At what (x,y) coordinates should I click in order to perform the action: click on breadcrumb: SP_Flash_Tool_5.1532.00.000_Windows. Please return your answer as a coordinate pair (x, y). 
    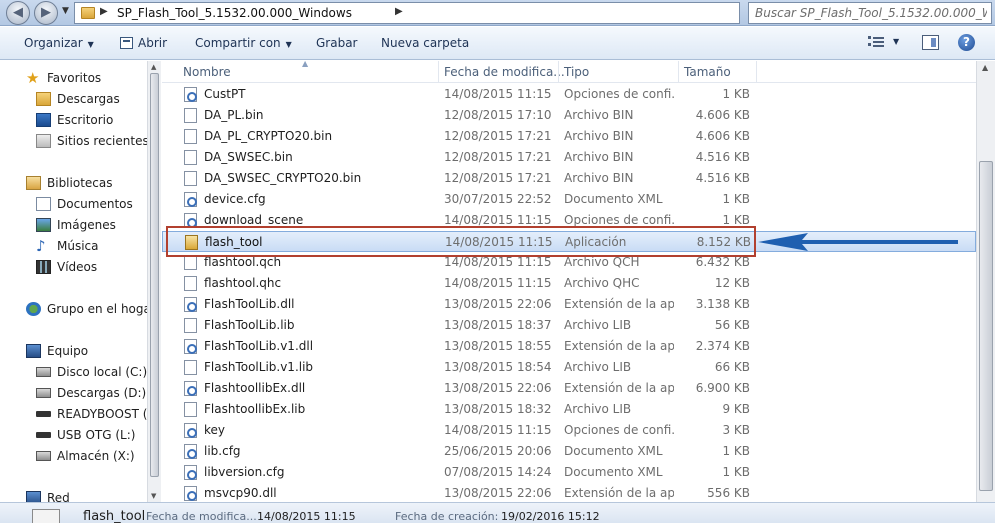
    Looking at the image, I should click on (234, 13).